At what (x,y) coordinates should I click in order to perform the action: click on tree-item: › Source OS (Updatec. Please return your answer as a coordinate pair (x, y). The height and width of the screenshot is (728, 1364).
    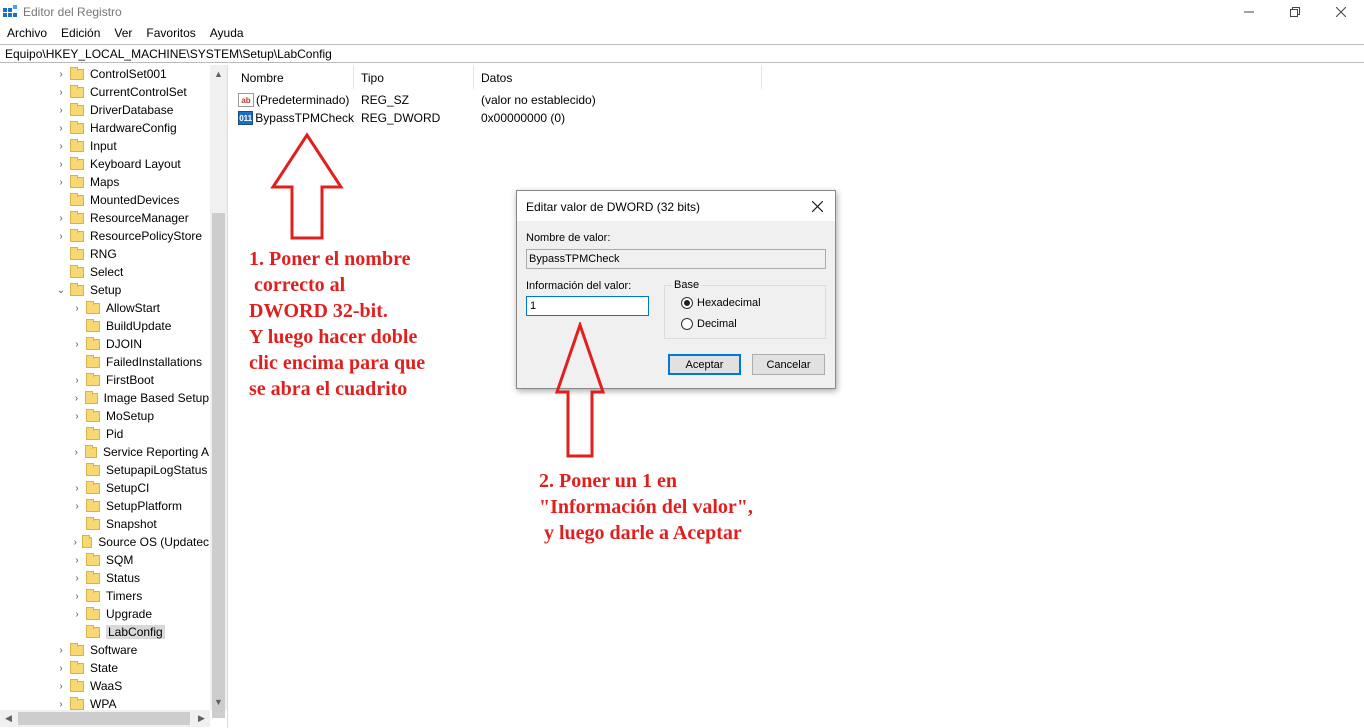
    Looking at the image, I should click on (104, 542).